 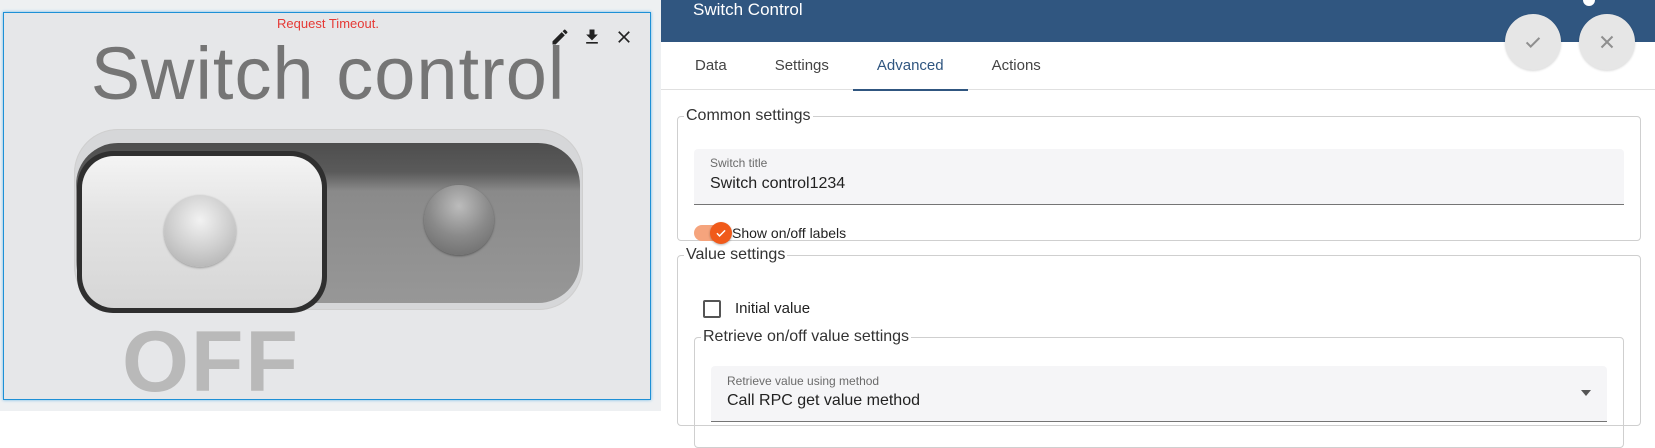 I want to click on tab-actions: Actions, so click(x=1016, y=66).